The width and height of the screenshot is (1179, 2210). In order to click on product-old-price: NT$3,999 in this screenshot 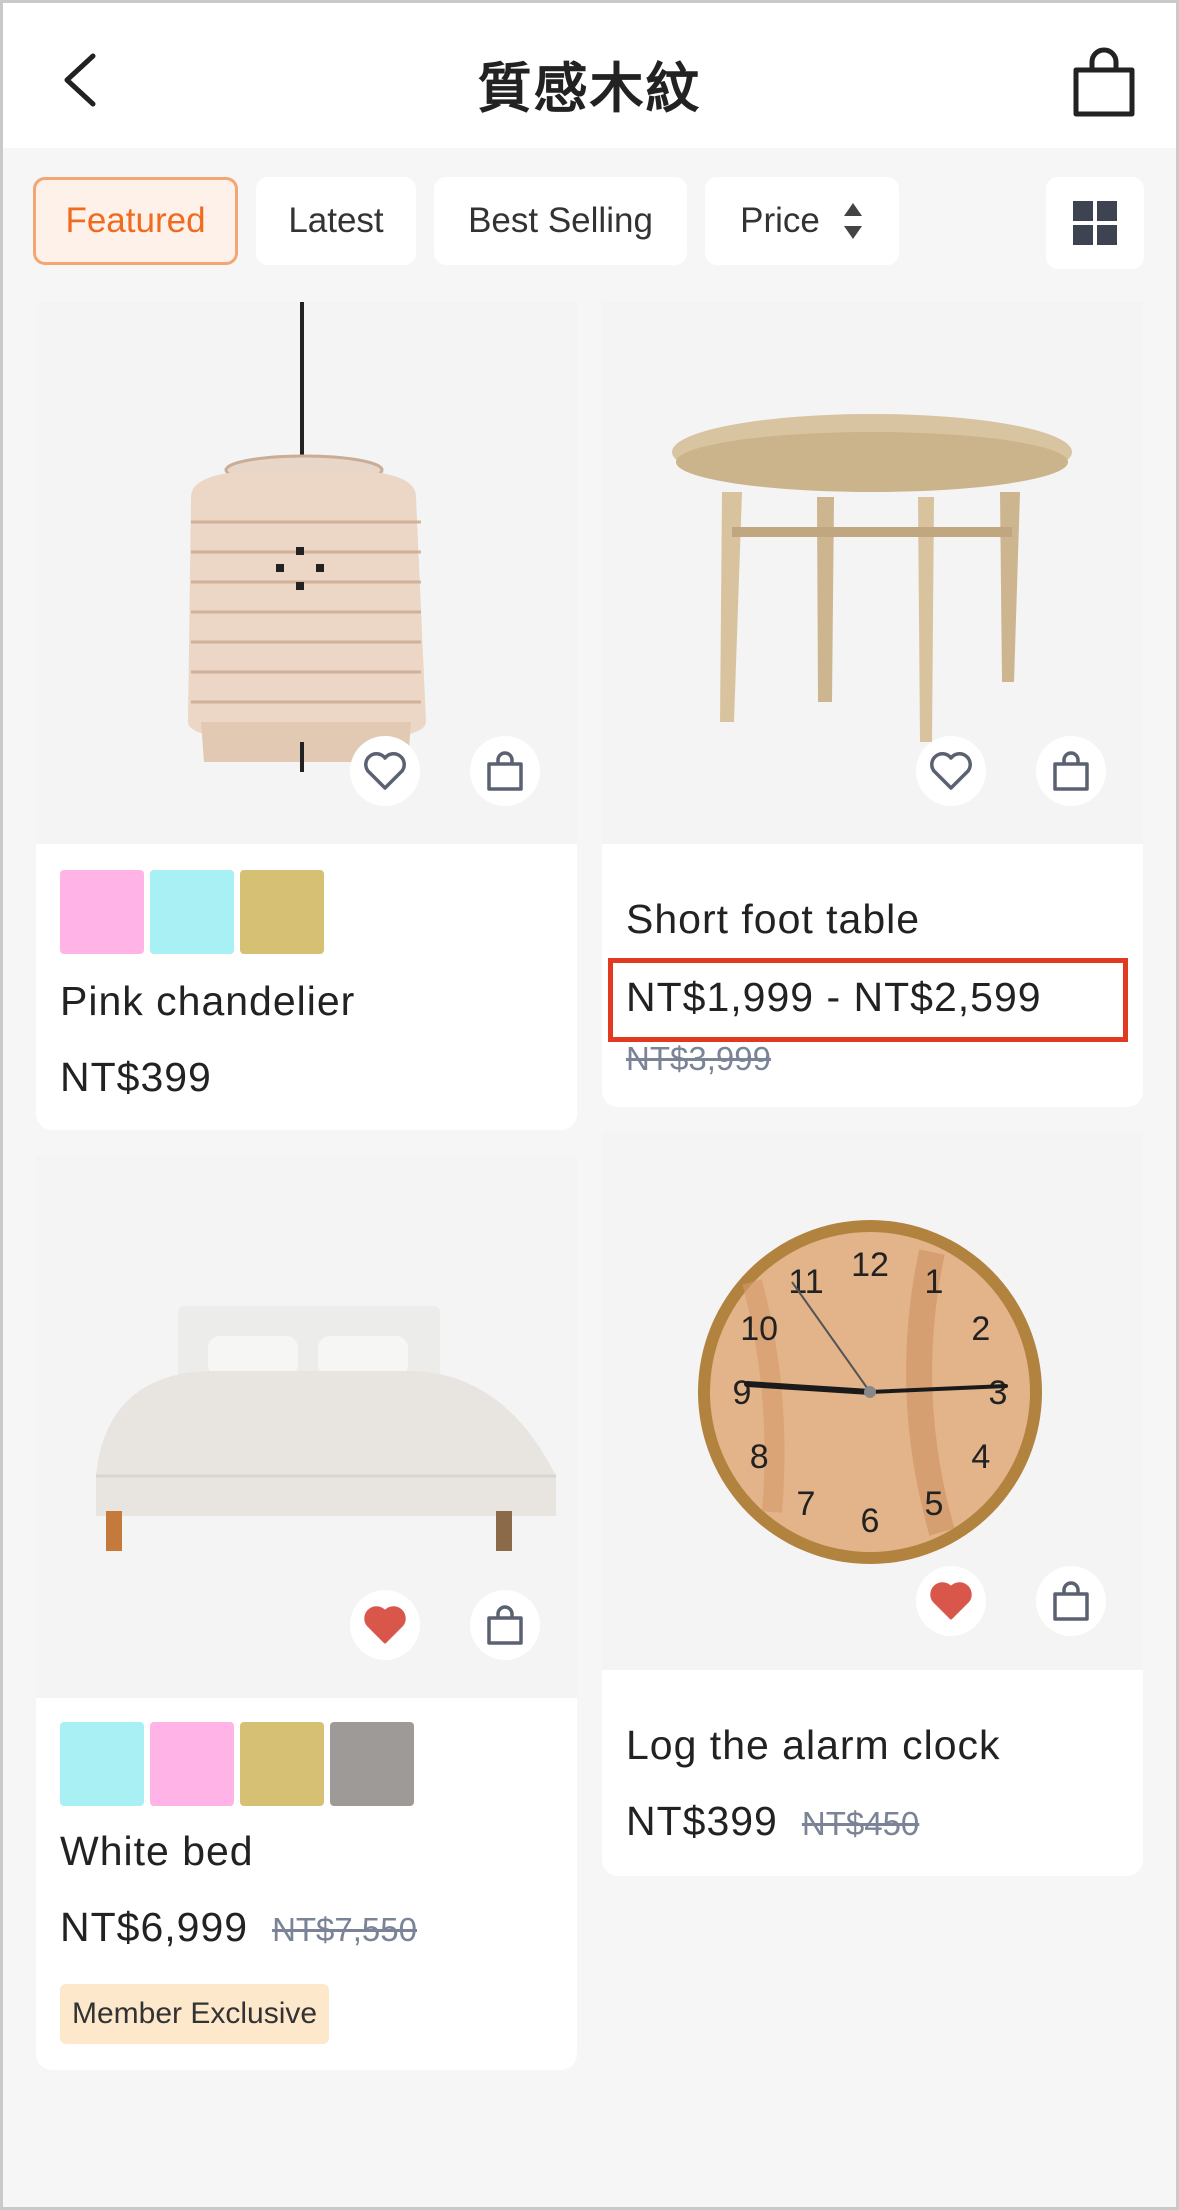, I will do `click(698, 1058)`.